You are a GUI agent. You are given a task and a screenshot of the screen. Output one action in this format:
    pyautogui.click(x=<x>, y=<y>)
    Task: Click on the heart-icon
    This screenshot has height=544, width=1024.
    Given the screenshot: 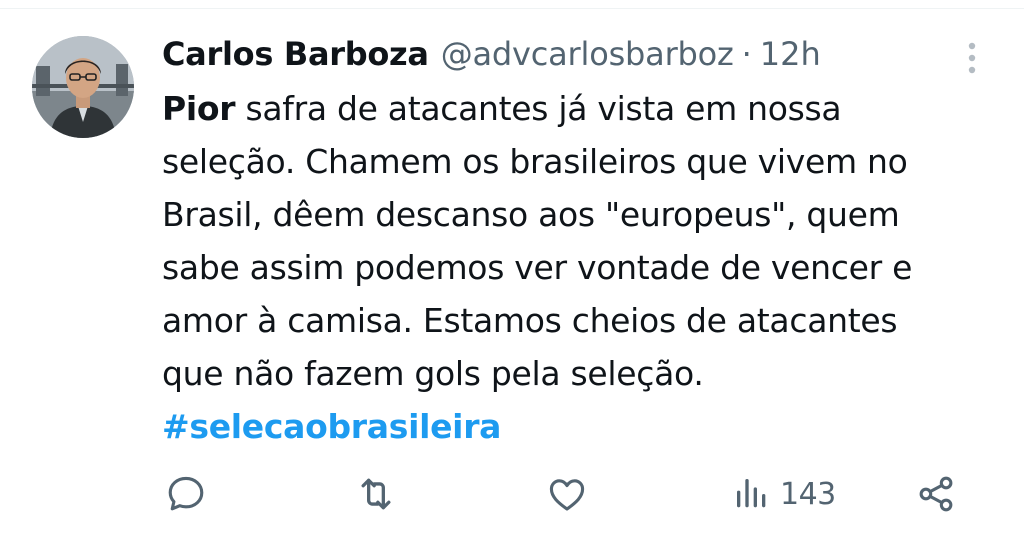 What is the action you would take?
    pyautogui.click(x=567, y=495)
    